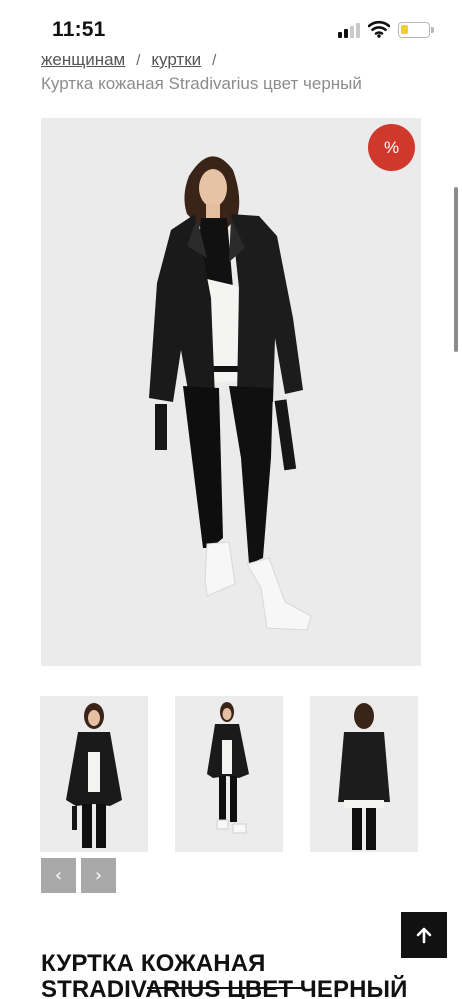  I want to click on title-strike-line, so click(226, 988).